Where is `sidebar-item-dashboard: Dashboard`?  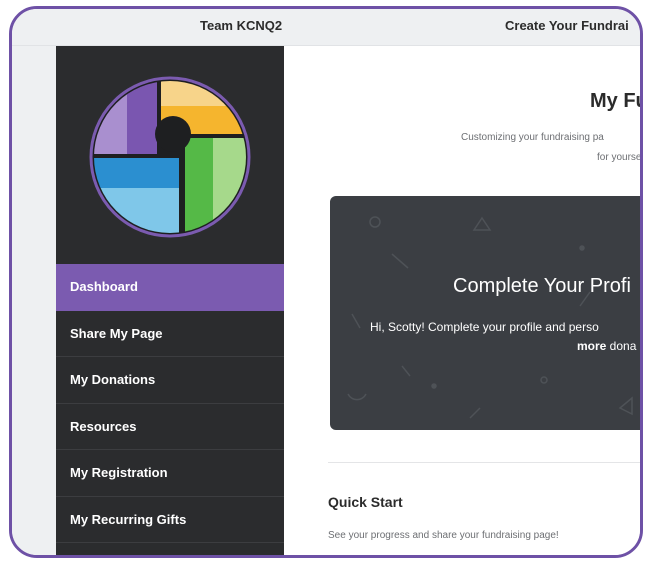 sidebar-item-dashboard: Dashboard is located at coordinates (170, 287).